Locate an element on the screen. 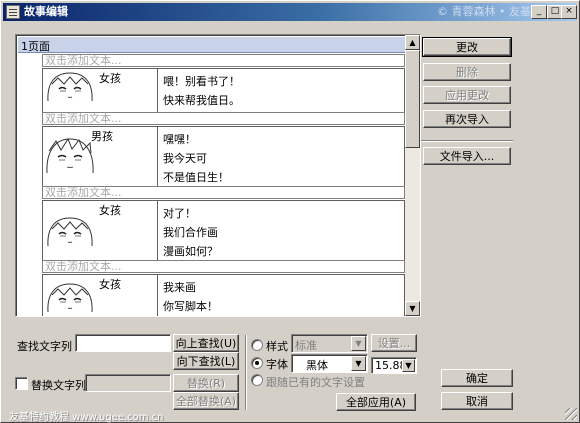 Image resolution: width=580 pixels, height=423 pixels. style-label: 样式 is located at coordinates (277, 346).